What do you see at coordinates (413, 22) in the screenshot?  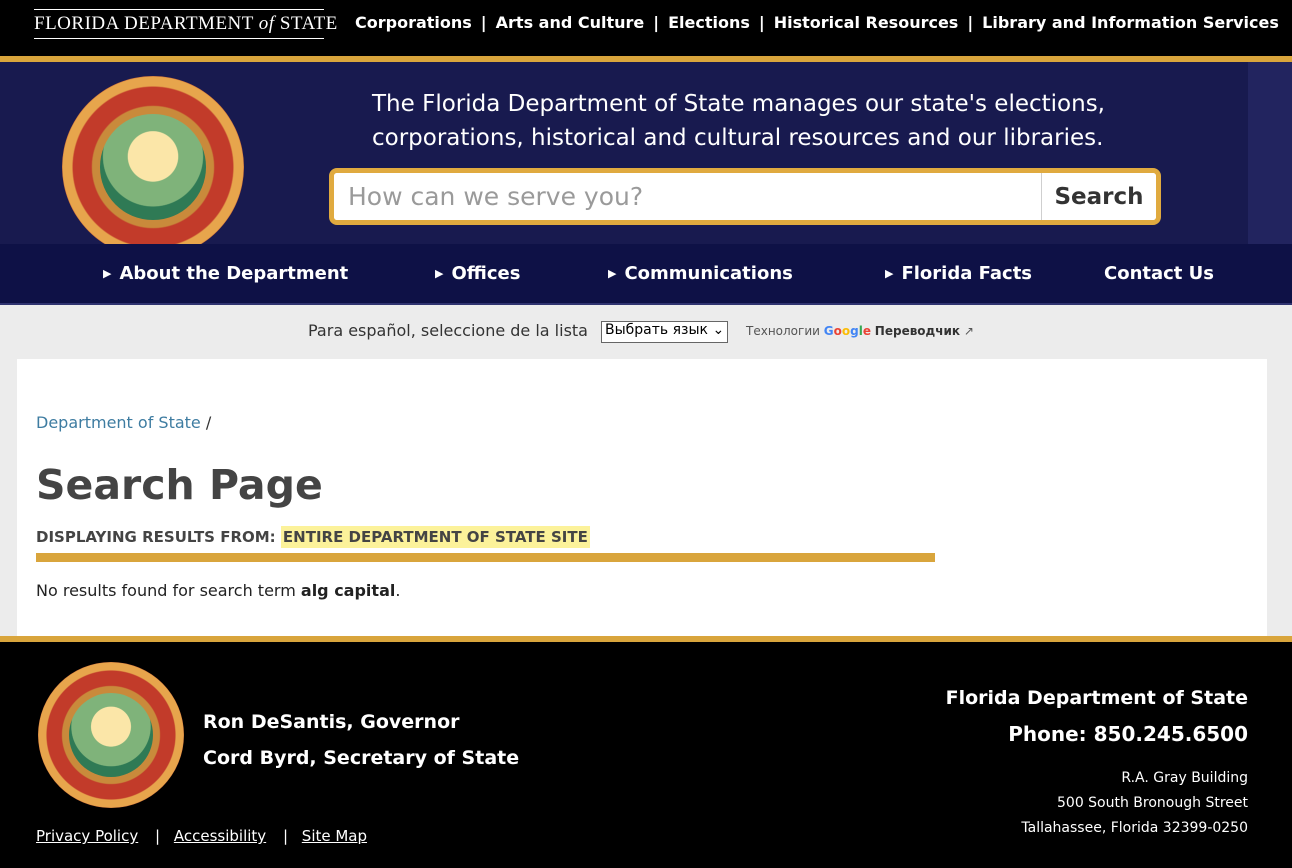 I see `topnav-corporations: Corporations` at bounding box center [413, 22].